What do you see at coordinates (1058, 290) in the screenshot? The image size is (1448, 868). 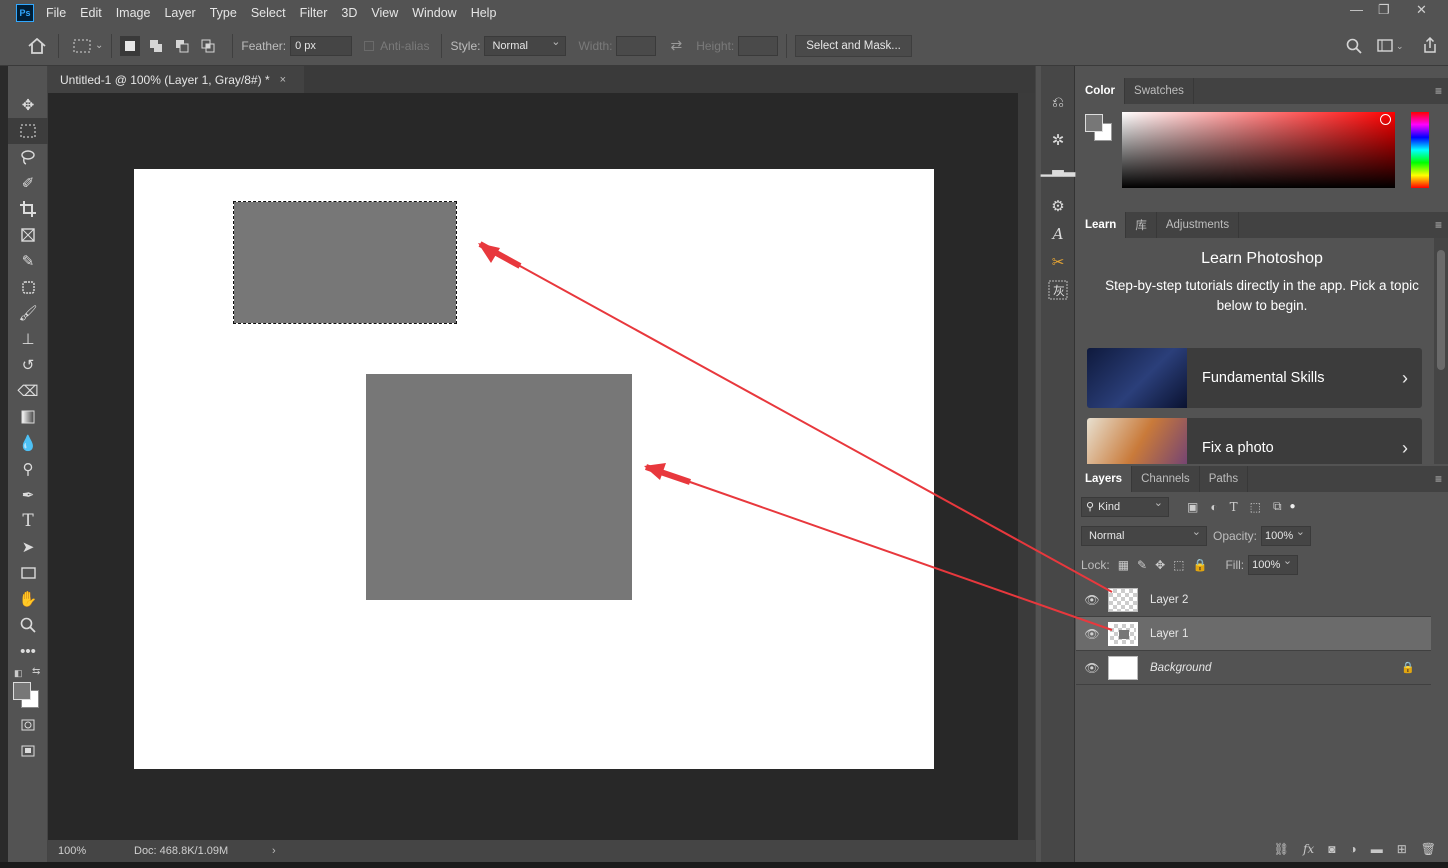 I see `glyphs-panel-icon: 灰` at bounding box center [1058, 290].